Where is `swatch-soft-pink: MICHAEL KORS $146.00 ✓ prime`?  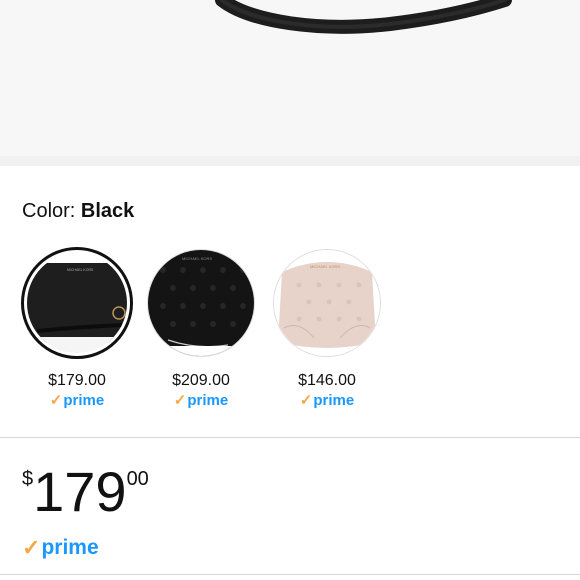
swatch-soft-pink: MICHAEL KORS $146.00 ✓ prime is located at coordinates (327, 330).